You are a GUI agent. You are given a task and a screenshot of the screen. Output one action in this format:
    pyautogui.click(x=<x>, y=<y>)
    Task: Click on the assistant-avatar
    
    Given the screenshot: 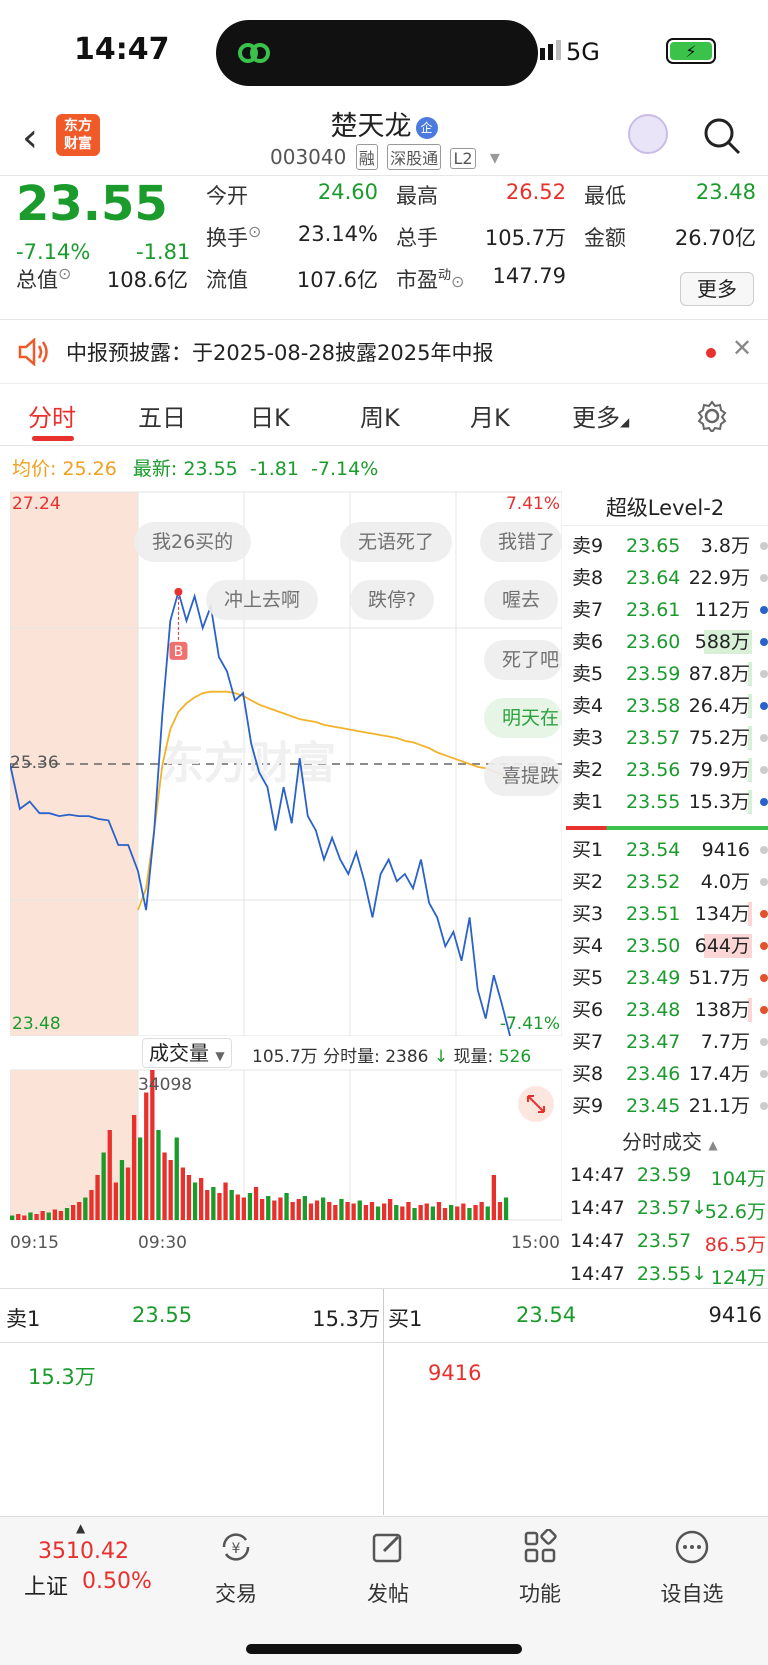 What is the action you would take?
    pyautogui.click(x=648, y=134)
    